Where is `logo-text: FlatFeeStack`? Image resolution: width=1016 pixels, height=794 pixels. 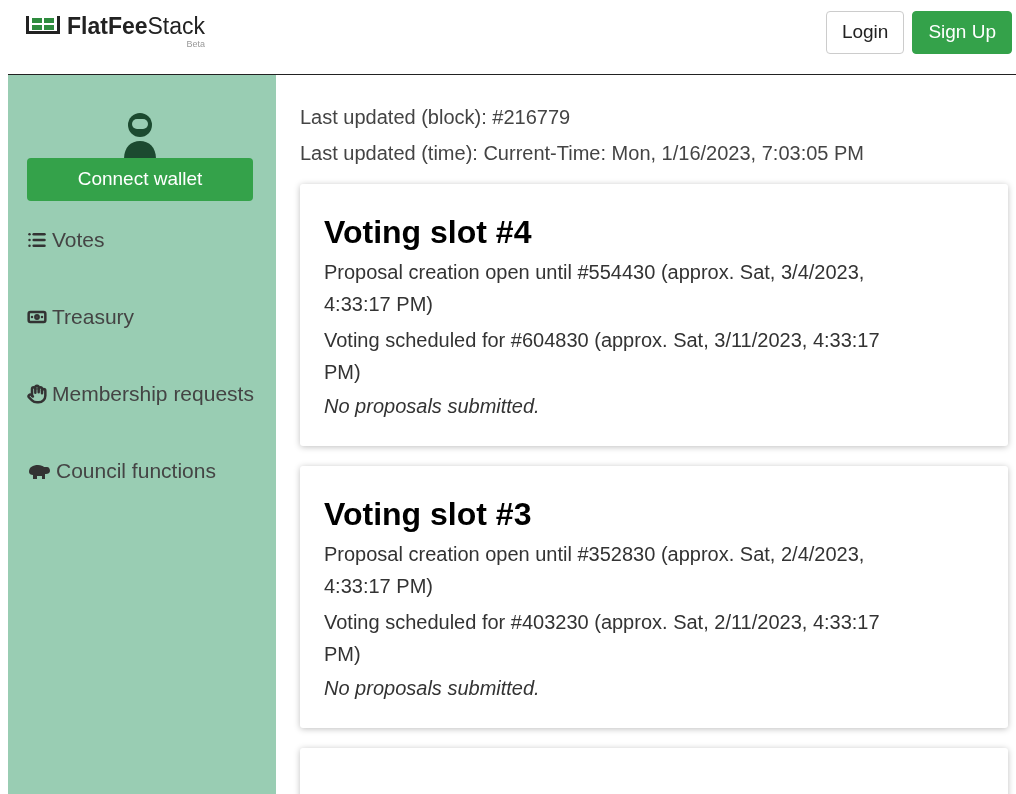 logo-text: FlatFeeStack is located at coordinates (136, 26).